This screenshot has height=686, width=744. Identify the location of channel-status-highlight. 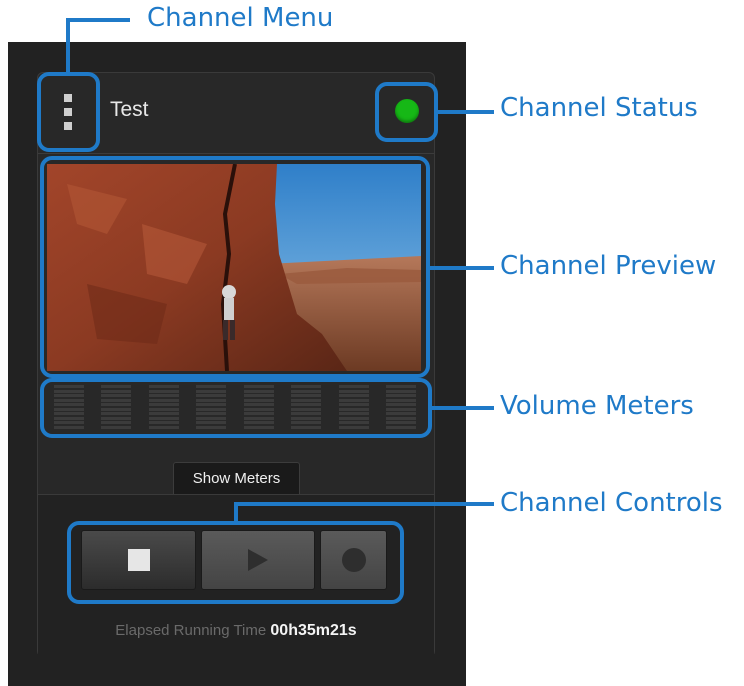
(406, 112).